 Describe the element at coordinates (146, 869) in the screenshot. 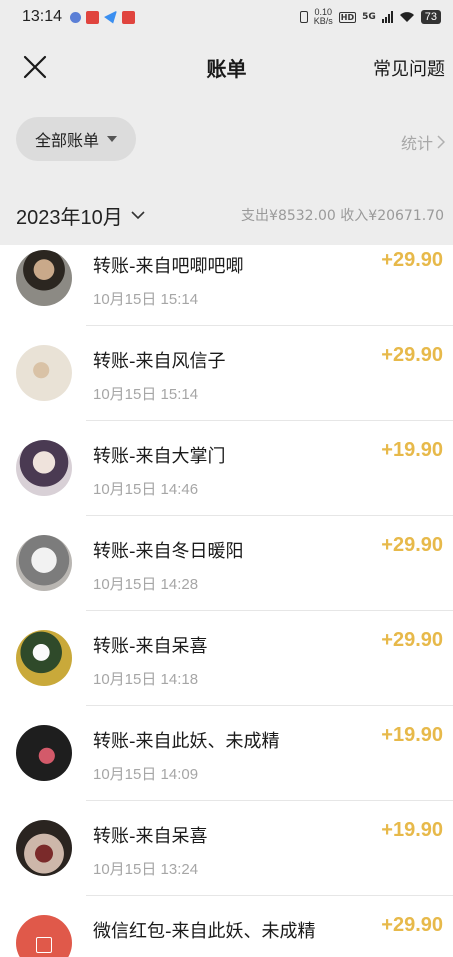

I see `transaction-time: 10月15日 13:24` at that location.